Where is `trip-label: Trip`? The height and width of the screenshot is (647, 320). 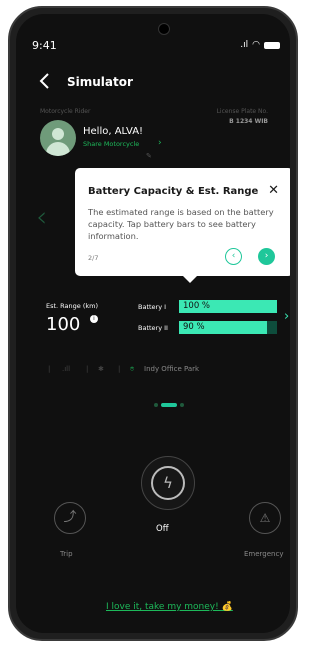
trip-label: Trip is located at coordinates (66, 554).